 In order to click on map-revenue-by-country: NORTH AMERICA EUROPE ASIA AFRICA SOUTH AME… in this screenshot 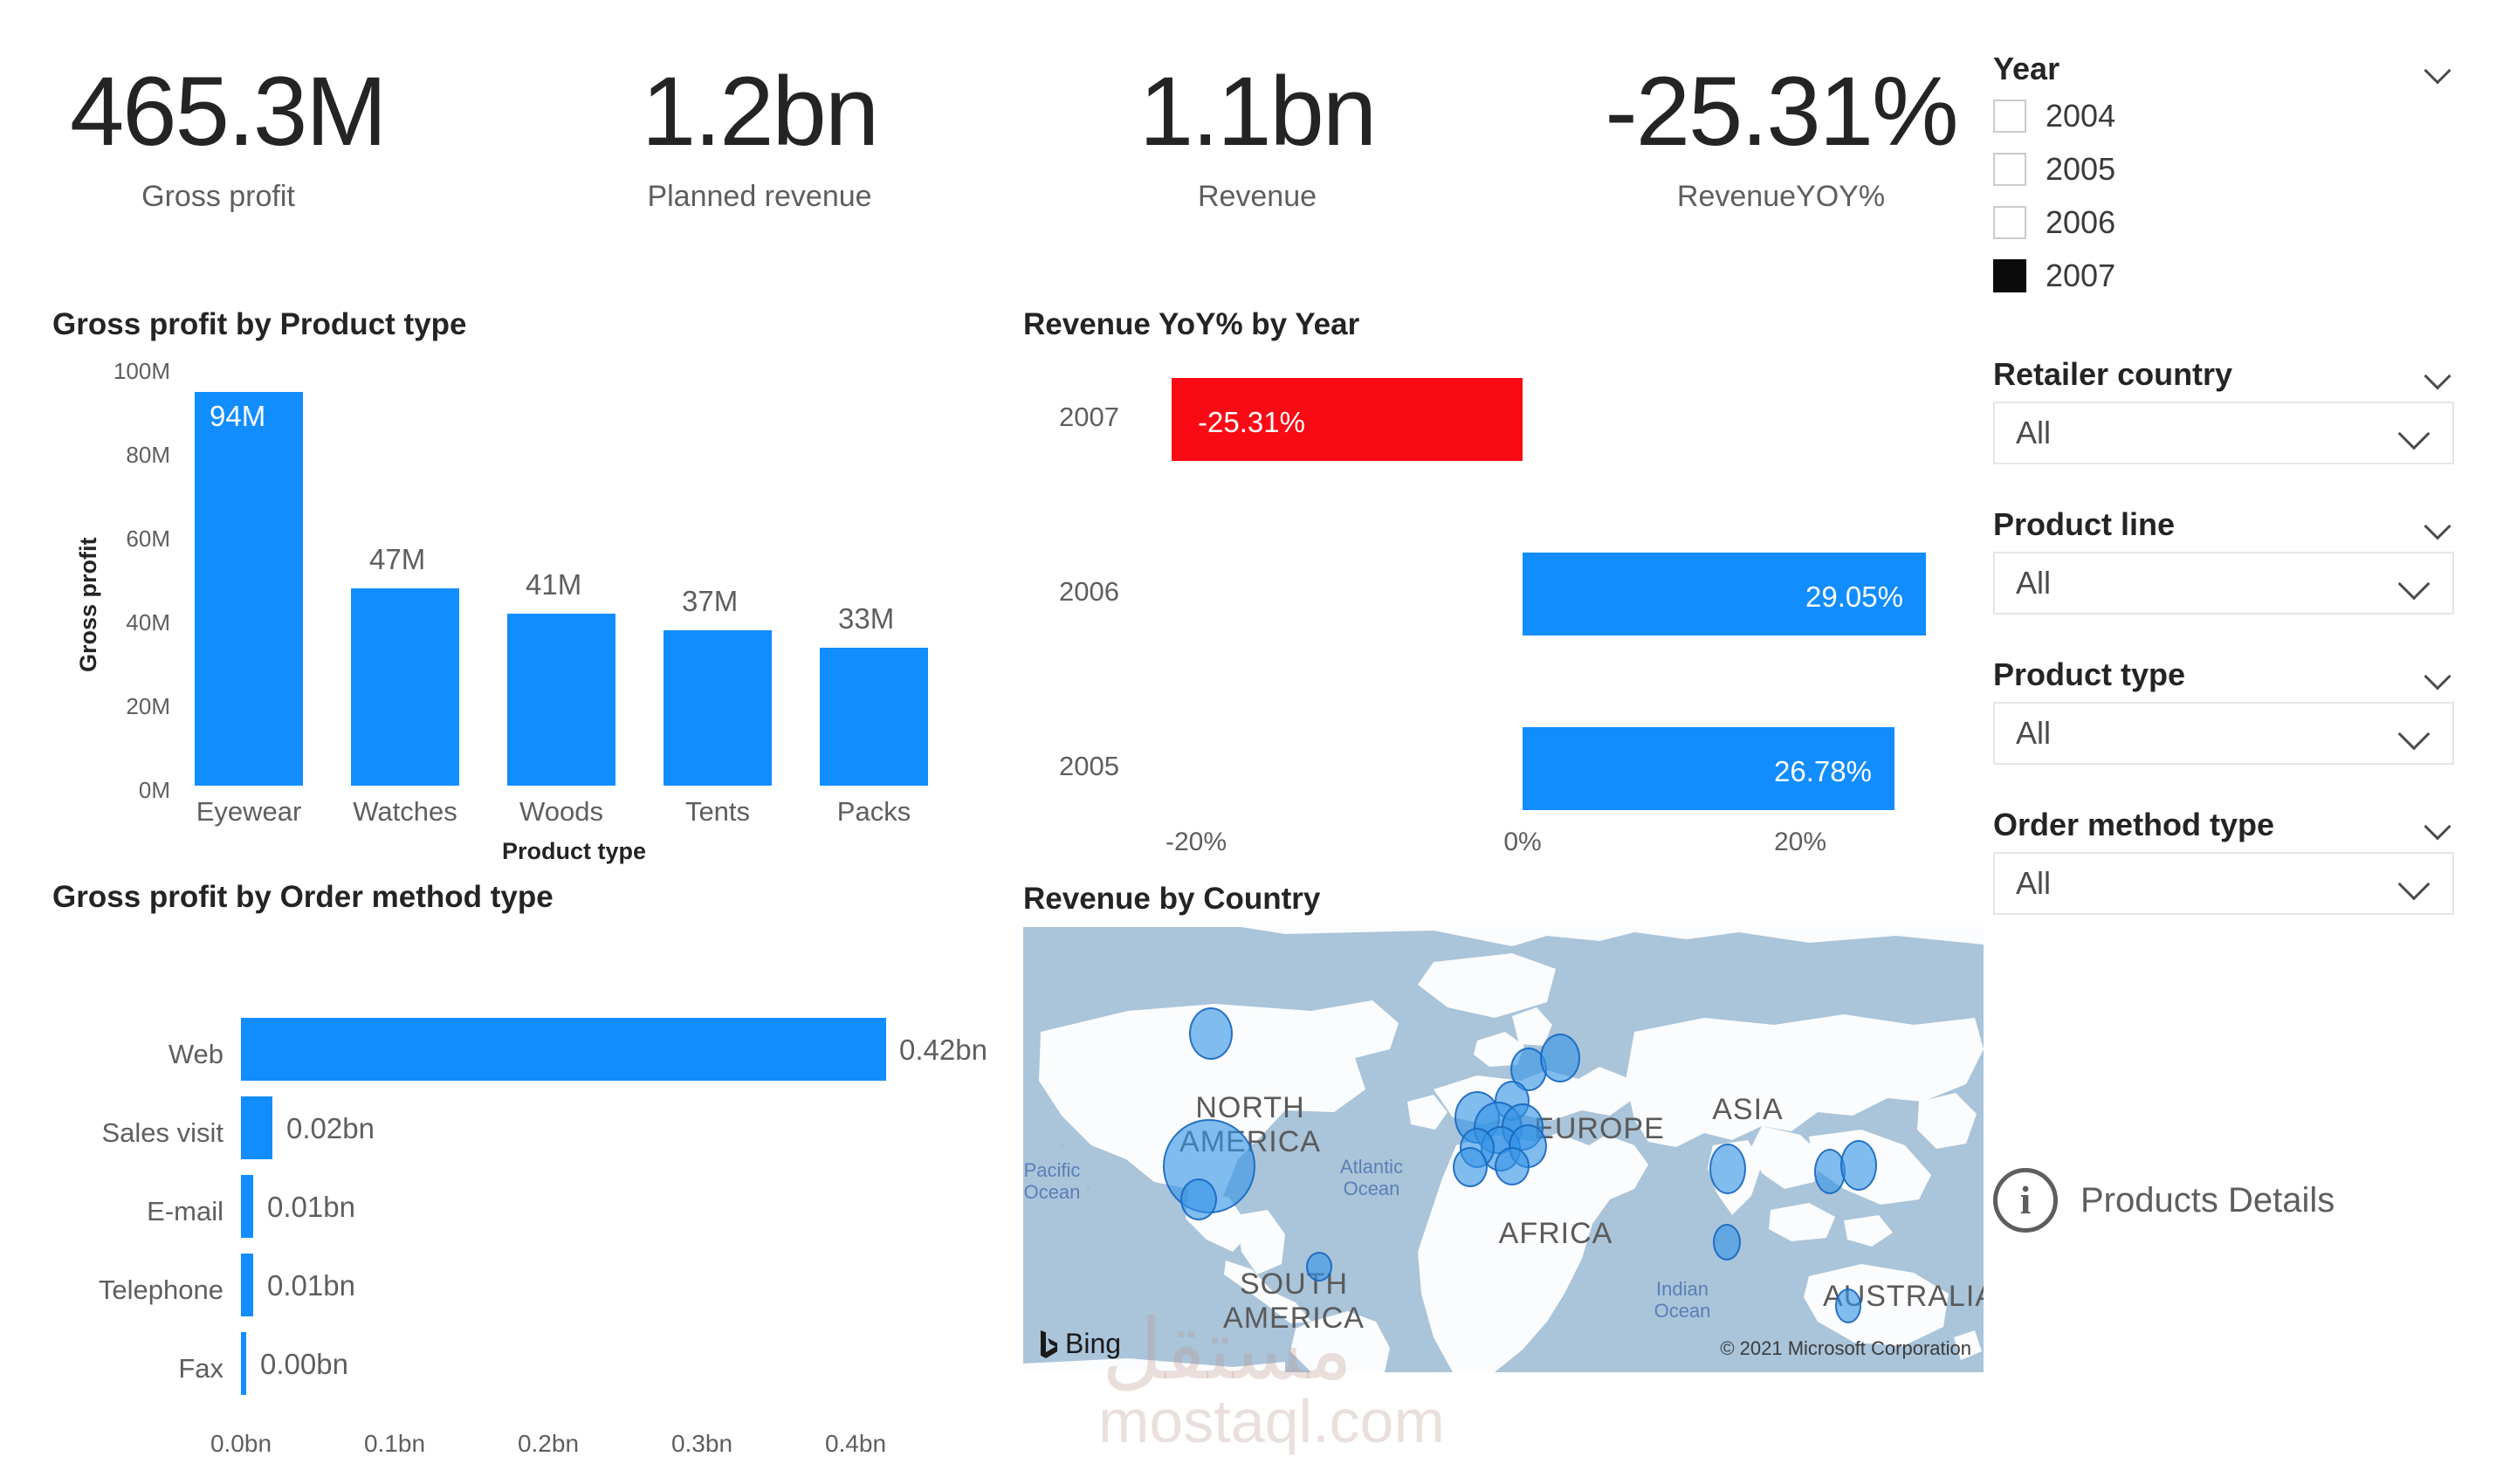, I will do `click(1503, 1149)`.